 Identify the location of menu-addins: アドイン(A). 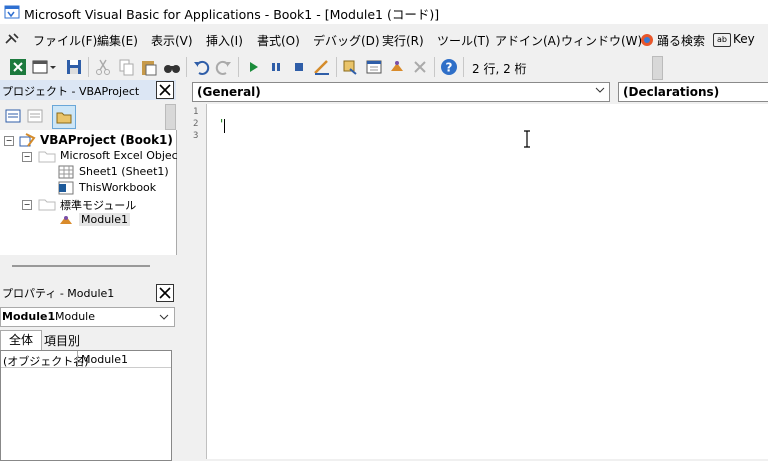
(528, 40).